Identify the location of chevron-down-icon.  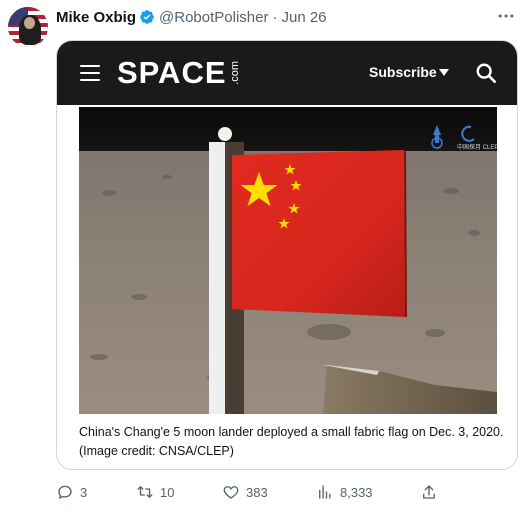
(444, 72).